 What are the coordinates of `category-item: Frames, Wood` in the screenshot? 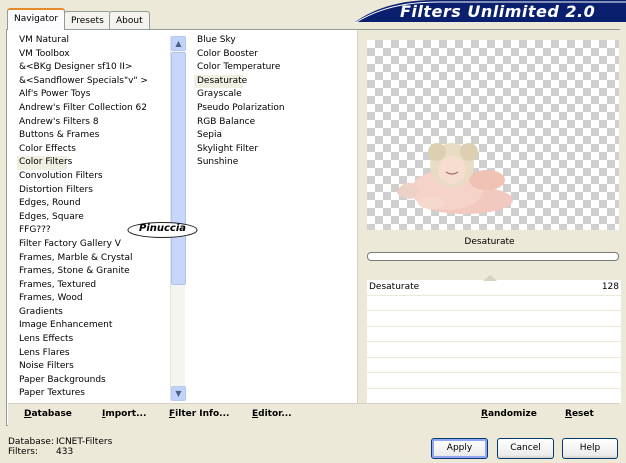 It's located at (93, 299).